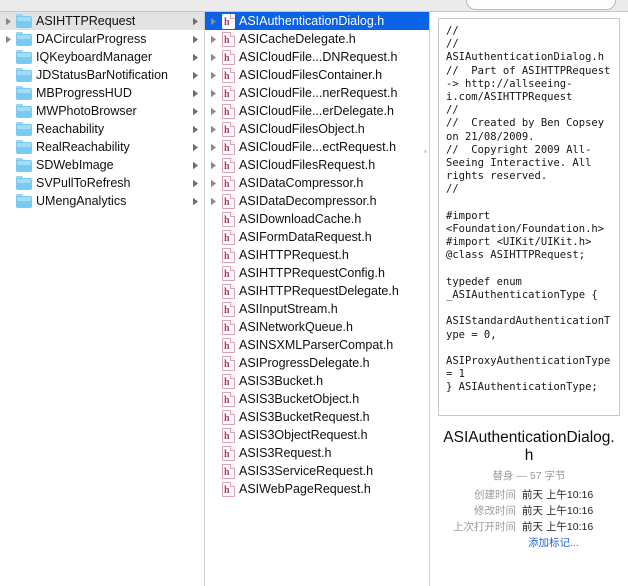 The image size is (628, 586). What do you see at coordinates (317, 273) in the screenshot?
I see `file-row: h ASIHTTPRequestConfig.h` at bounding box center [317, 273].